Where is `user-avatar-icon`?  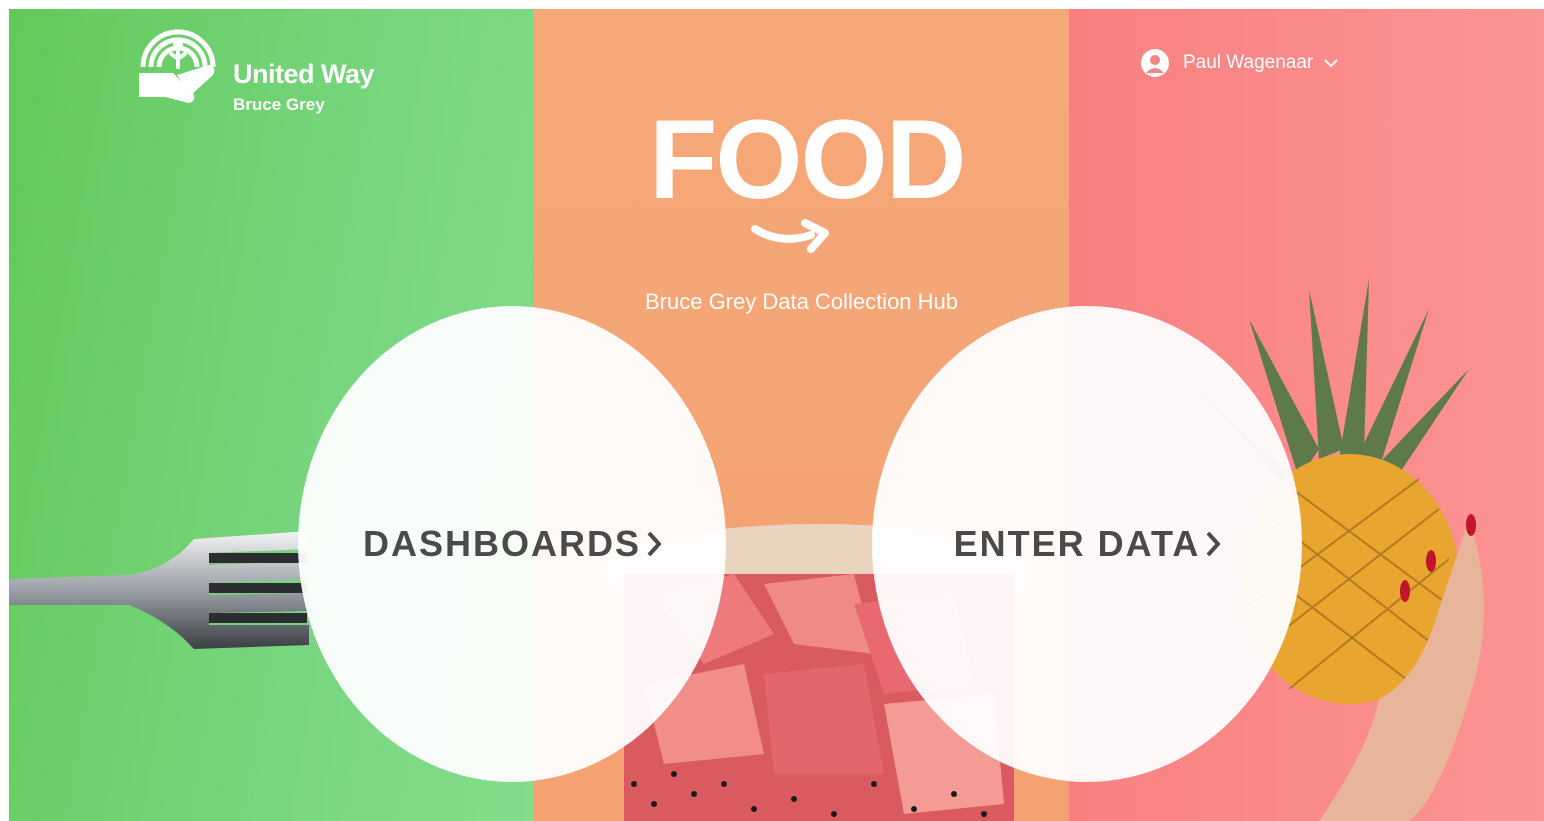
user-avatar-icon is located at coordinates (1155, 63).